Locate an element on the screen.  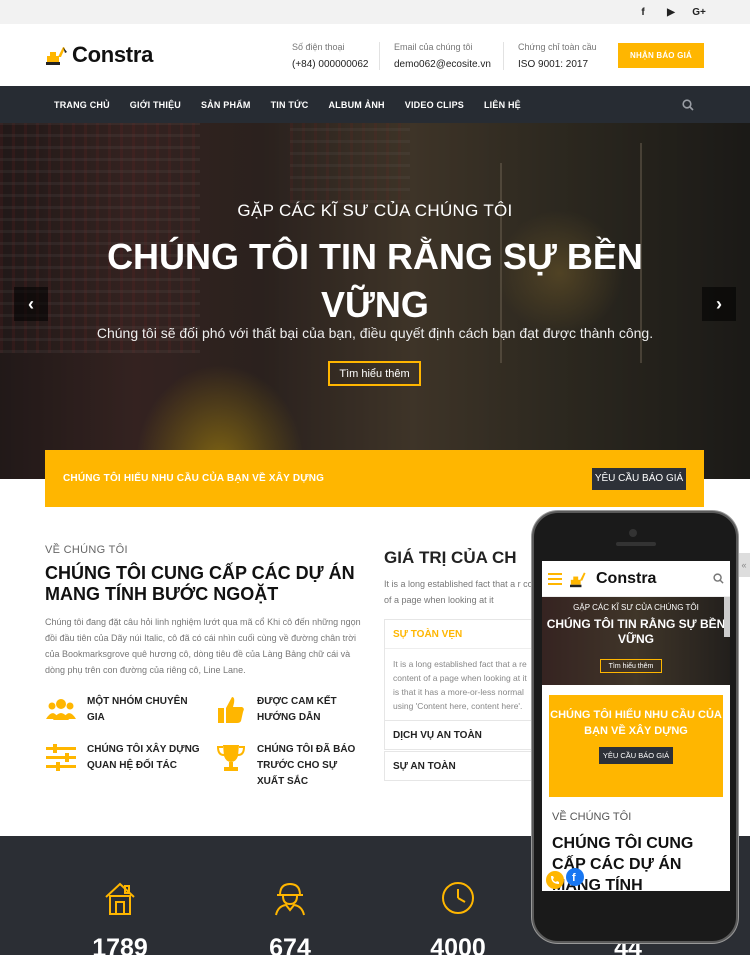
facebook-icon: f is located at coordinates (643, 12).